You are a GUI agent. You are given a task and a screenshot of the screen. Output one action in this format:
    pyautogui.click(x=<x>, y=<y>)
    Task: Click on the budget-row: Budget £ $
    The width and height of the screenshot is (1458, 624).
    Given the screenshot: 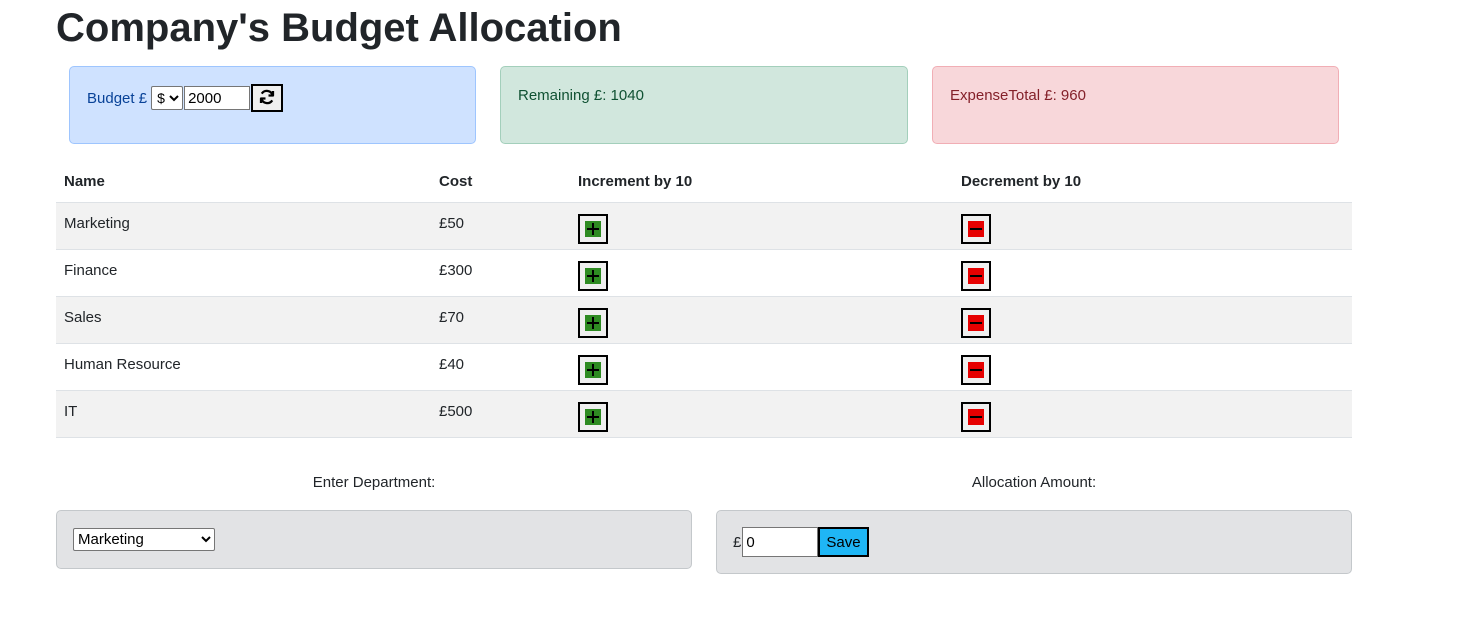 What is the action you would take?
    pyautogui.click(x=185, y=98)
    